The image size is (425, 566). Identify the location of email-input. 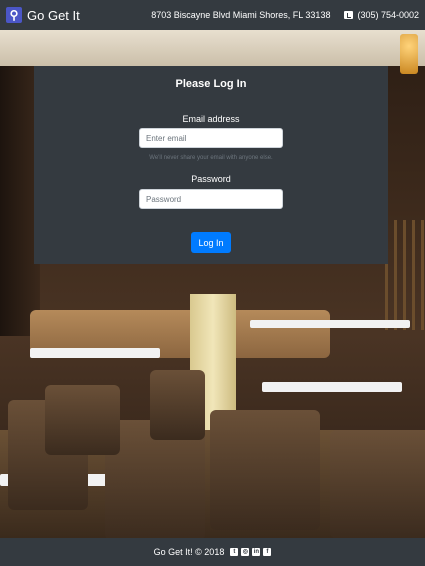
(211, 138).